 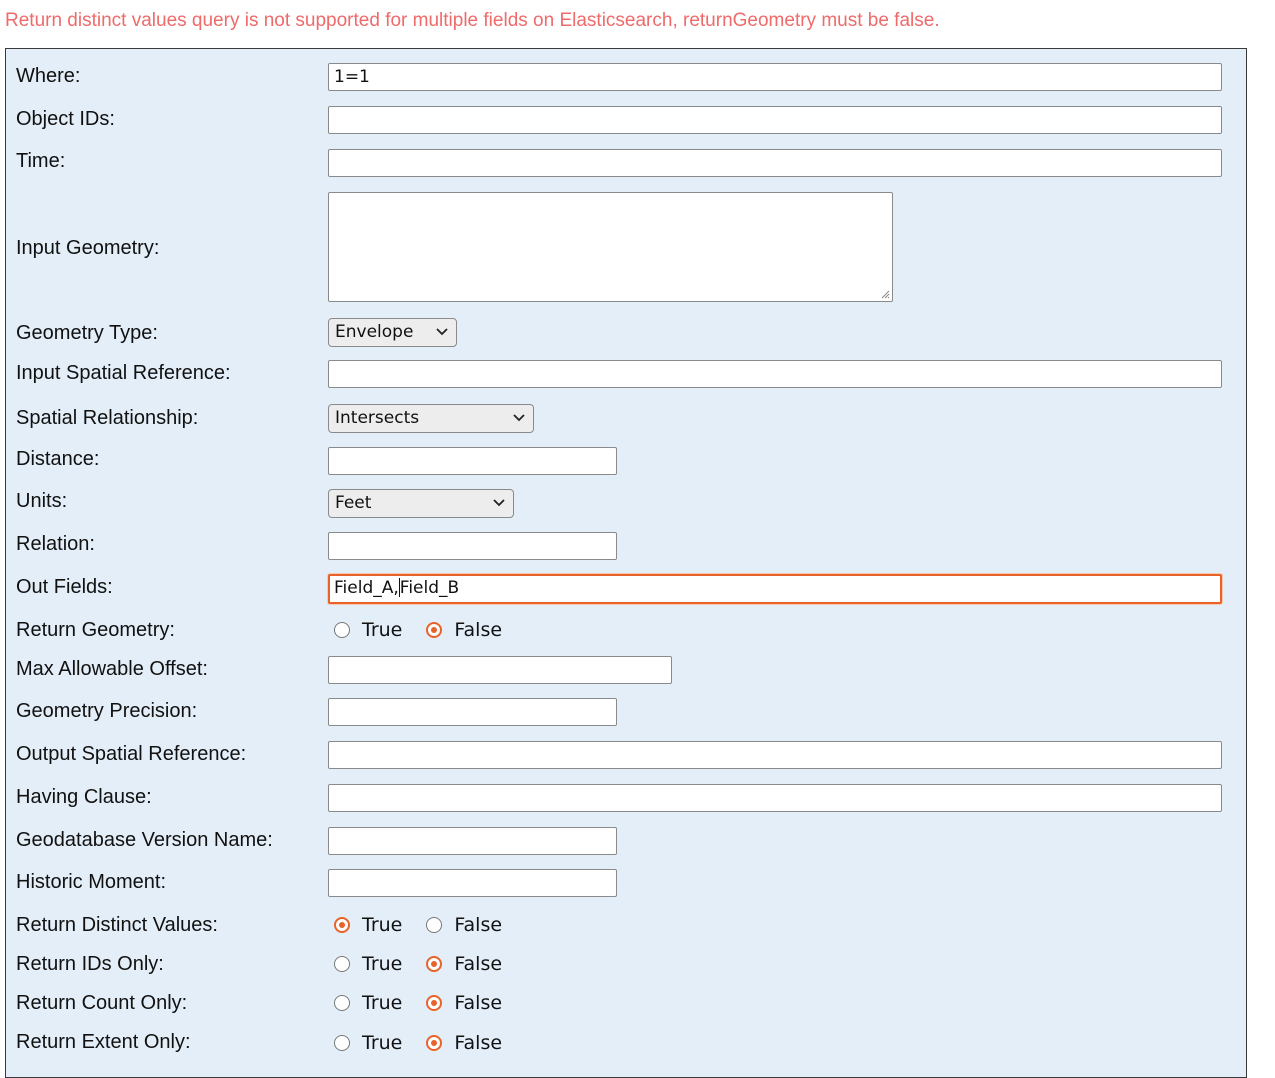 What do you see at coordinates (775, 589) in the screenshot?
I see `out-fields-input: Field_A,Field_B` at bounding box center [775, 589].